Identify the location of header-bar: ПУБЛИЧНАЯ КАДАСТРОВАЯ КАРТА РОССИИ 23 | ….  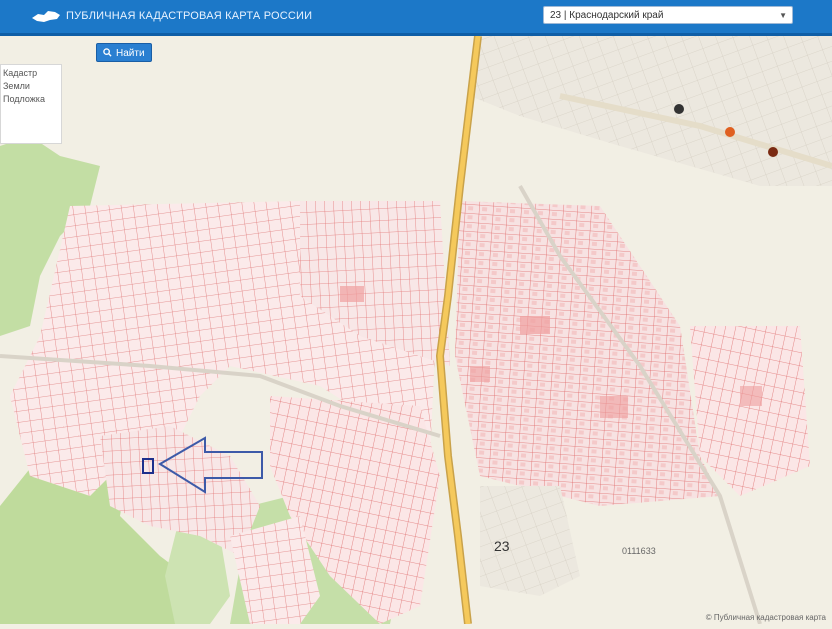
(416, 18).